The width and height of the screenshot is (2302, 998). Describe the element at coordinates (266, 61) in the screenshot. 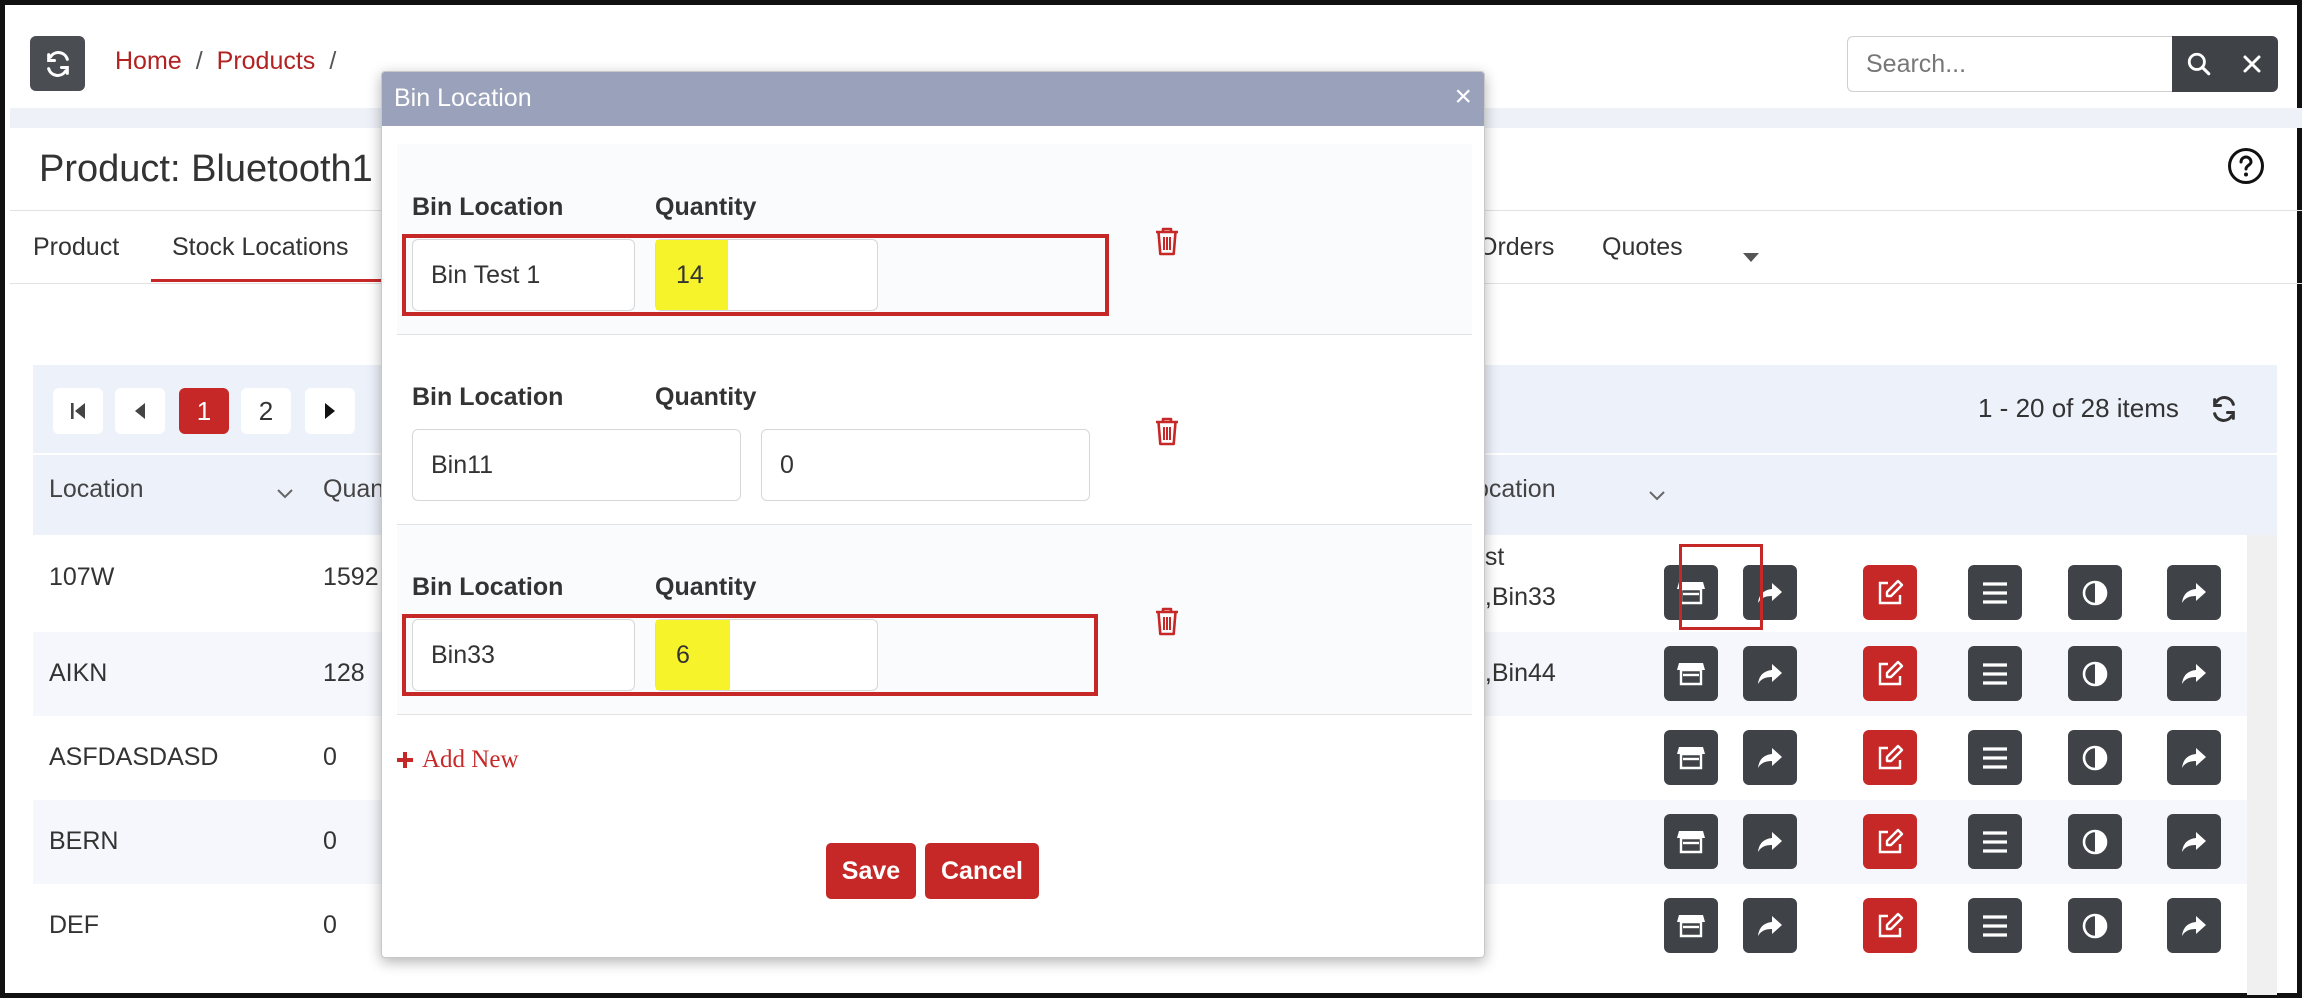

I see `breadcrumb-products: Products` at that location.